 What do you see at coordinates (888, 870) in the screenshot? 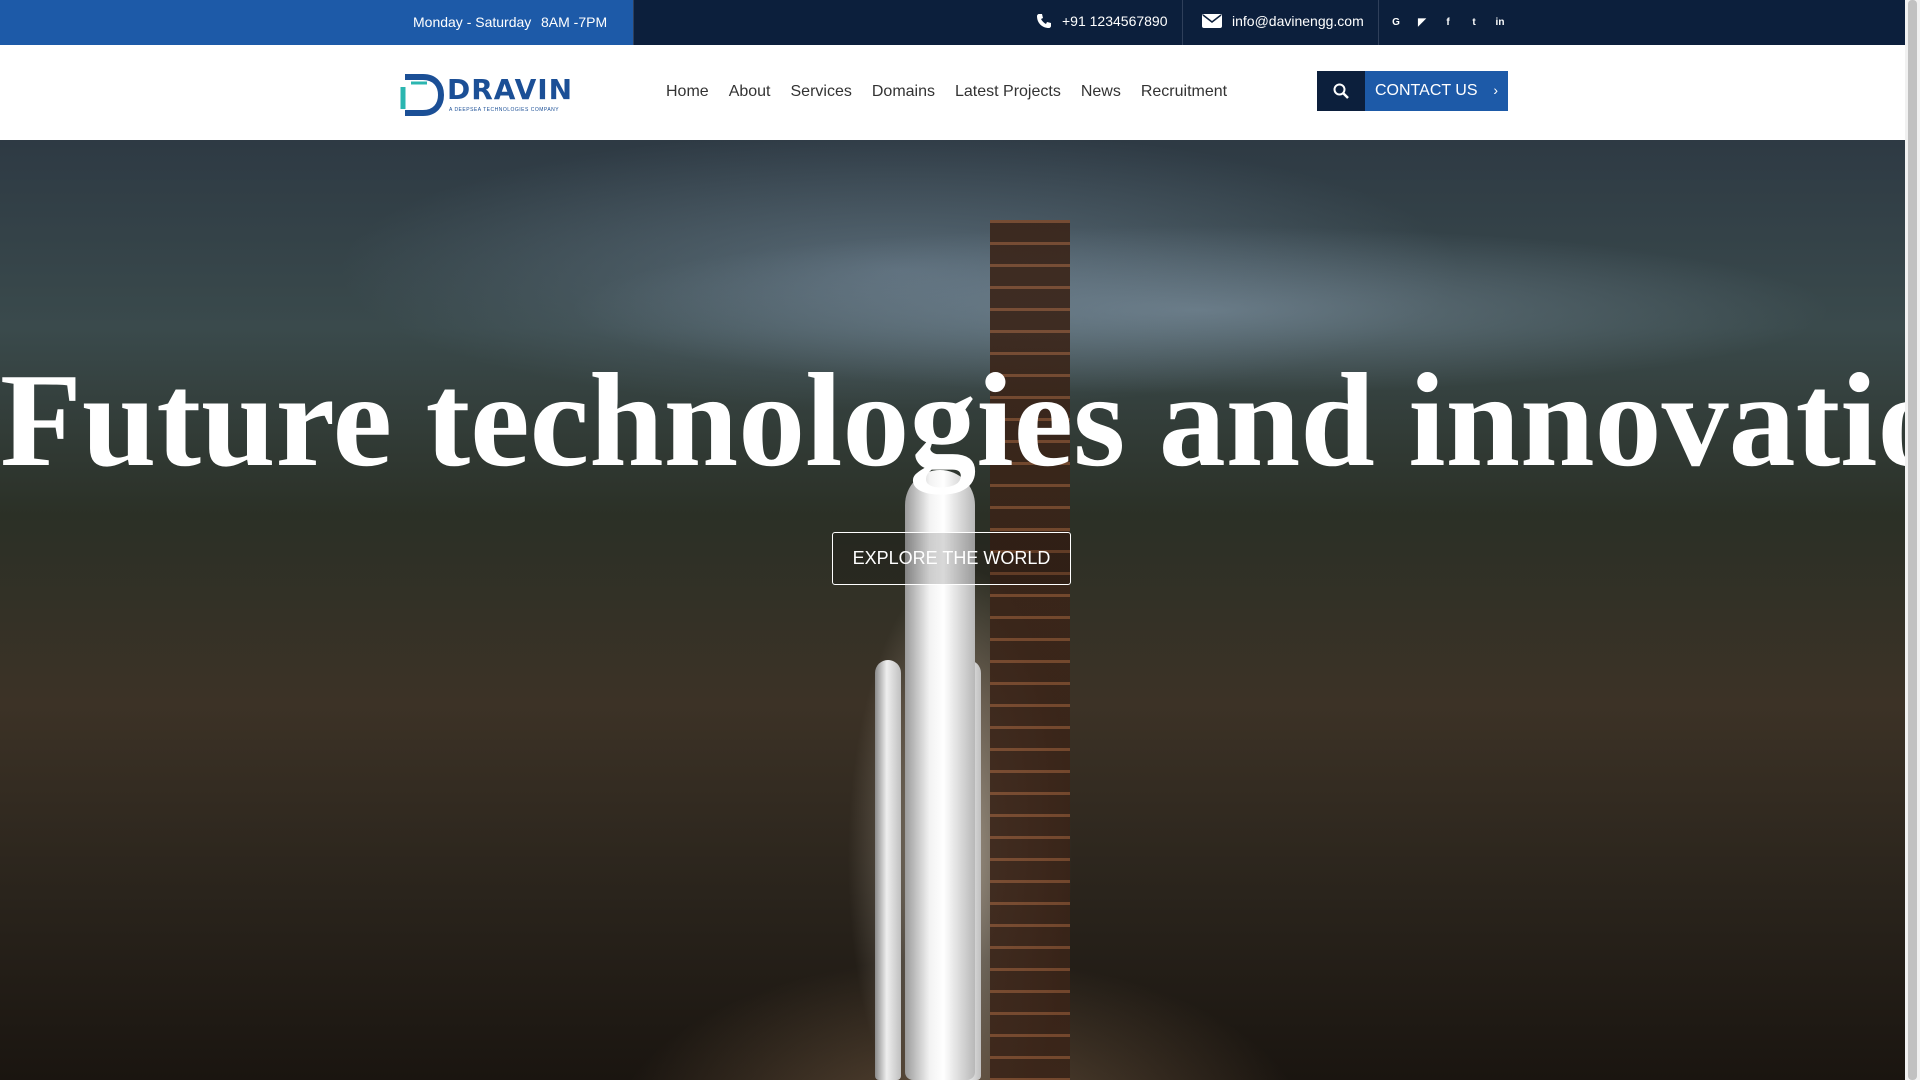
I see `rocket-booster-image` at bounding box center [888, 870].